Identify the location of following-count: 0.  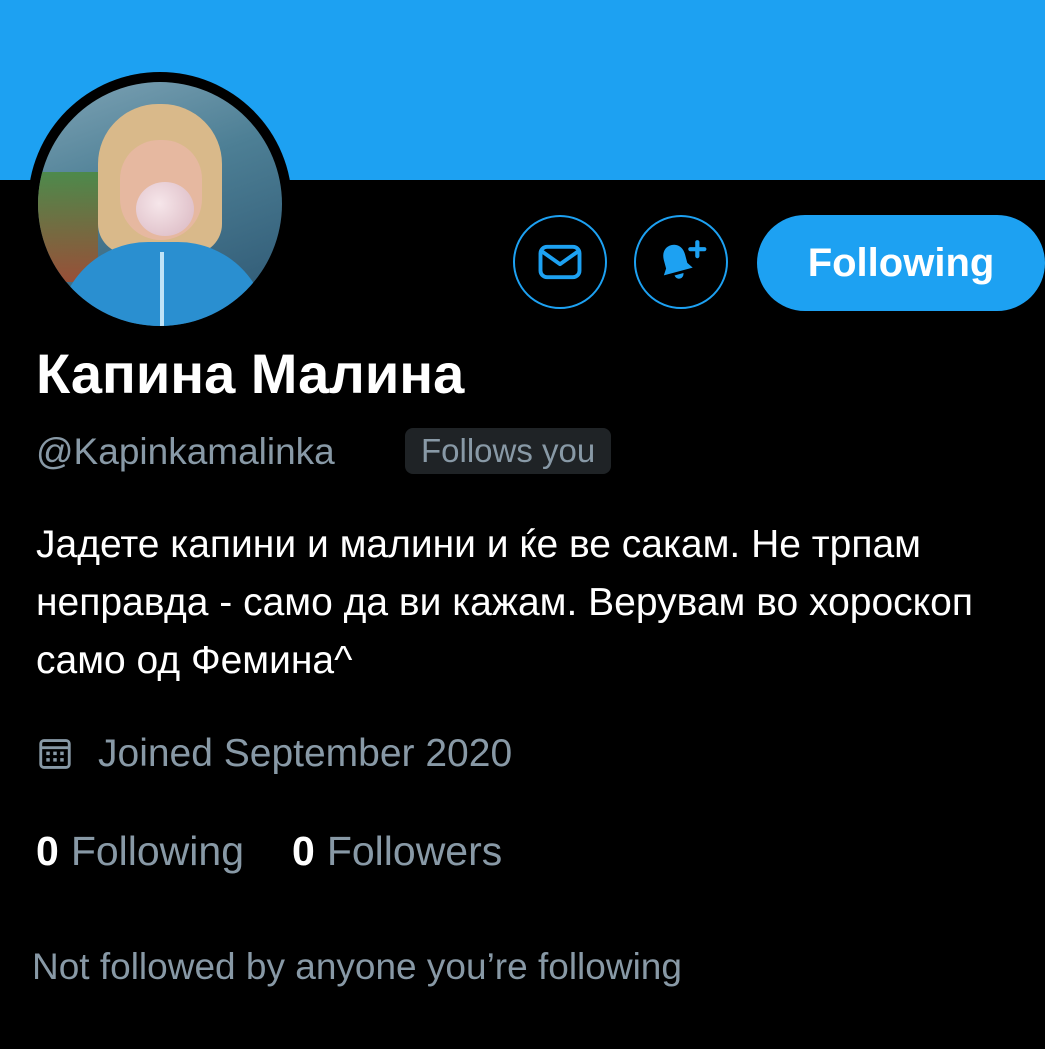
(47, 851).